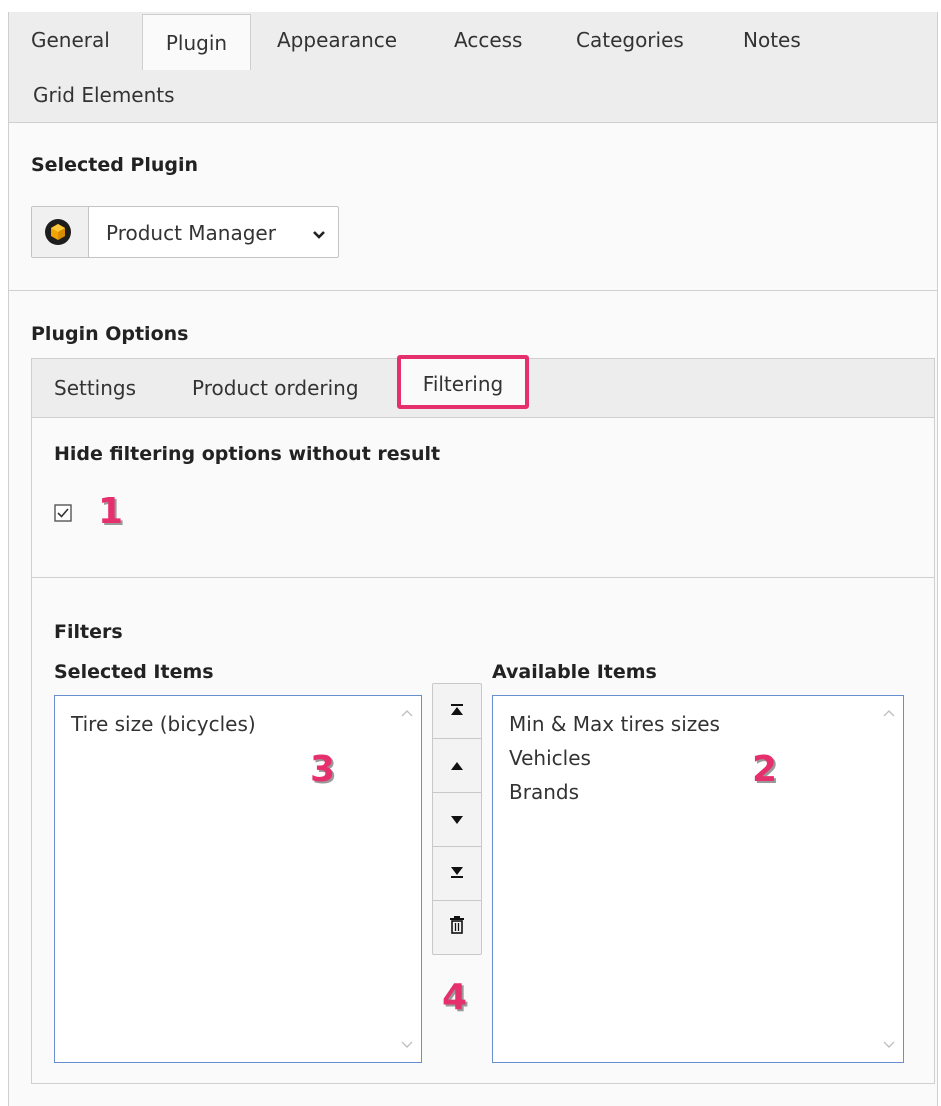 The width and height of the screenshot is (941, 1106). Describe the element at coordinates (550, 758) in the screenshot. I see `list-item: Vehicles` at that location.